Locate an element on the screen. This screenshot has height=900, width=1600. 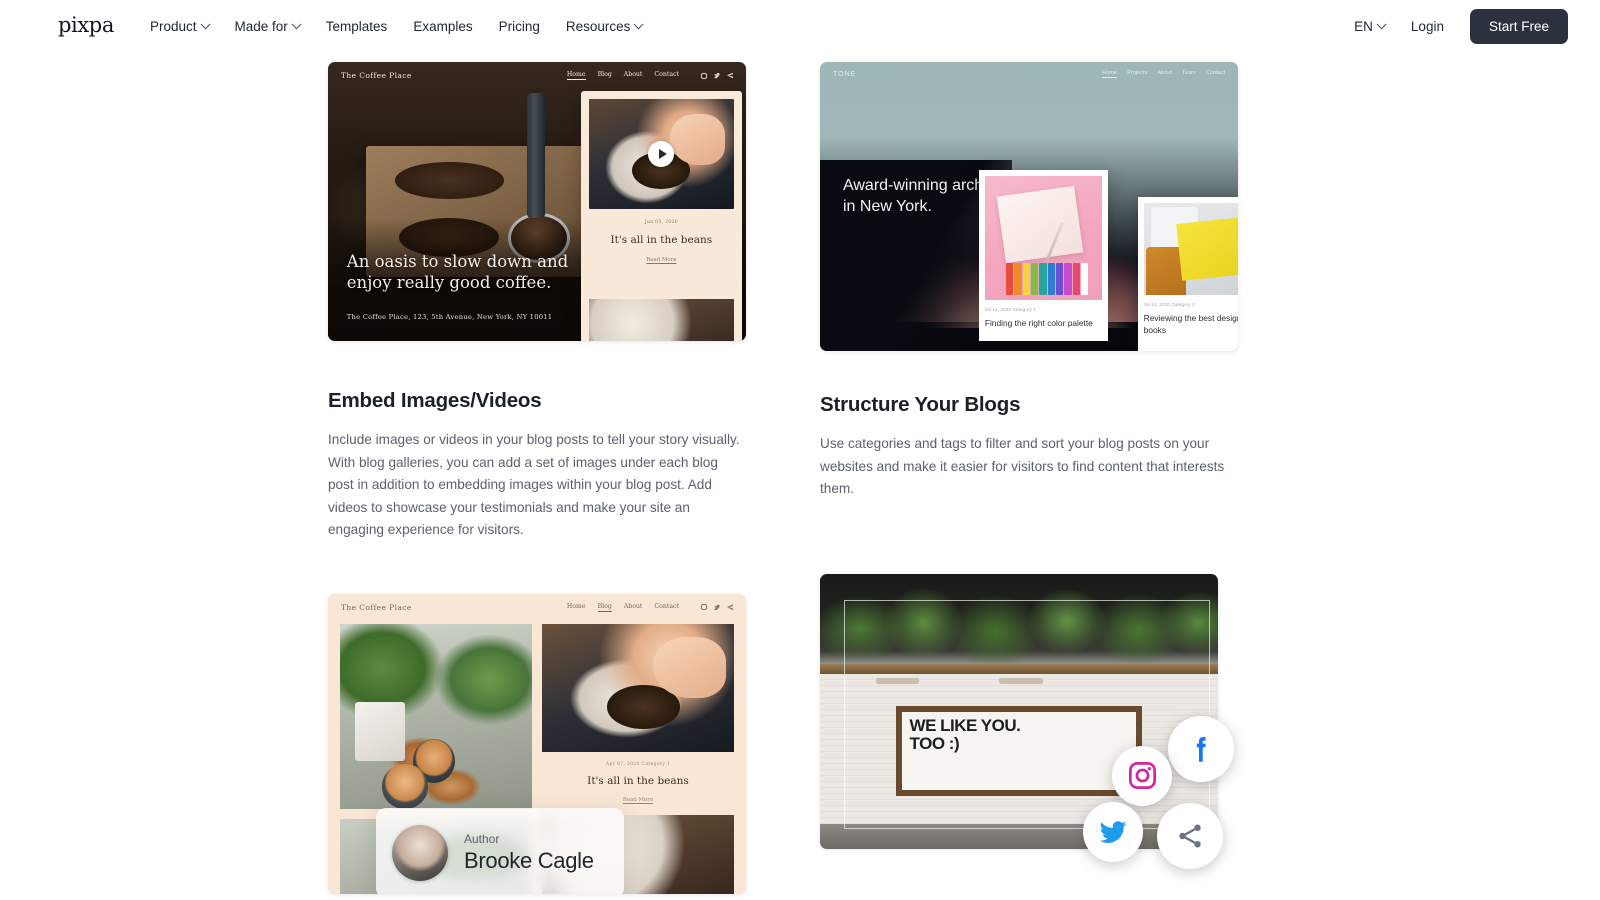
author-text: Author Brooke Cagle is located at coordinates (529, 853).